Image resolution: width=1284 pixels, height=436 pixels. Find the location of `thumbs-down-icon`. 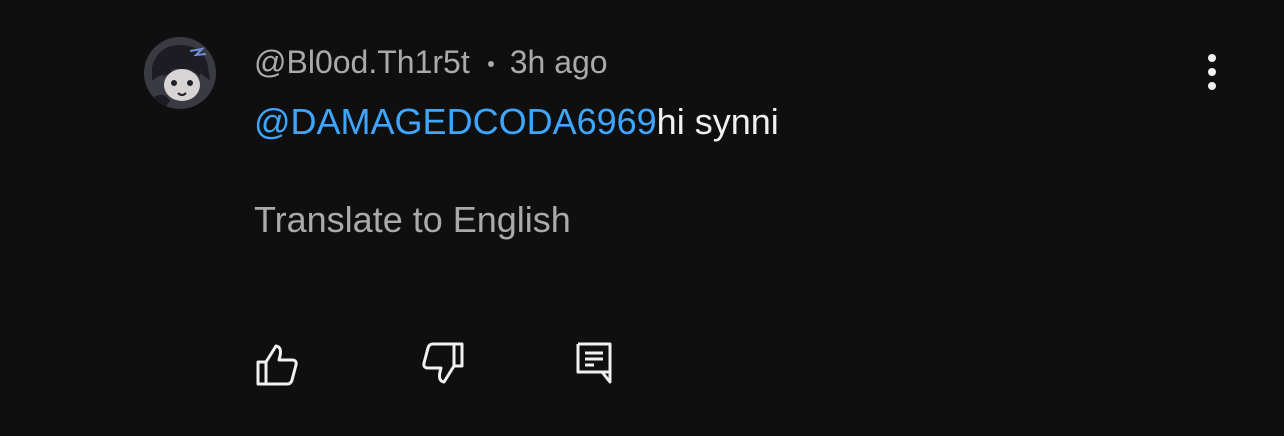

thumbs-down-icon is located at coordinates (443, 363).